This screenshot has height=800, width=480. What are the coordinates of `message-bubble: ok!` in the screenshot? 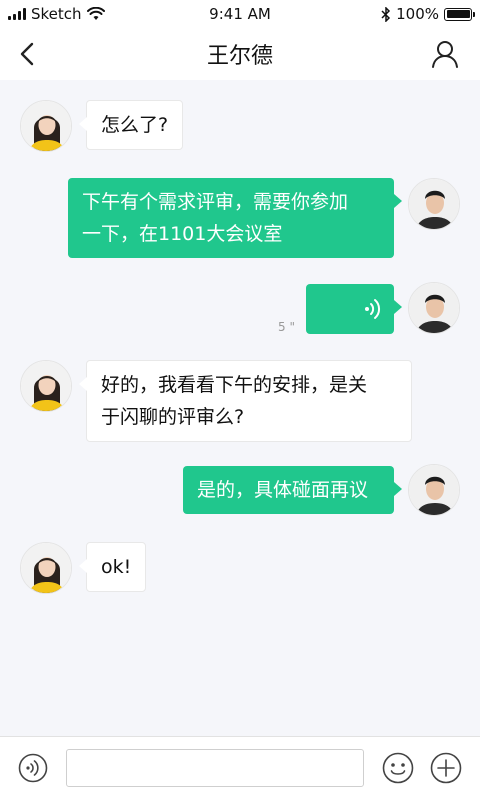 It's located at (112, 567).